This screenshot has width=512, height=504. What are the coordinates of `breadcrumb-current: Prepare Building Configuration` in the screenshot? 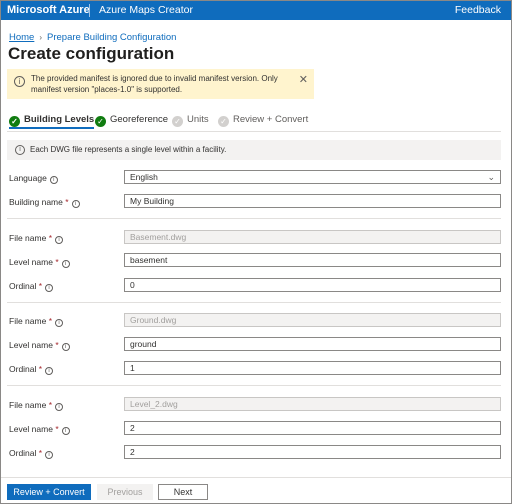 It's located at (111, 37).